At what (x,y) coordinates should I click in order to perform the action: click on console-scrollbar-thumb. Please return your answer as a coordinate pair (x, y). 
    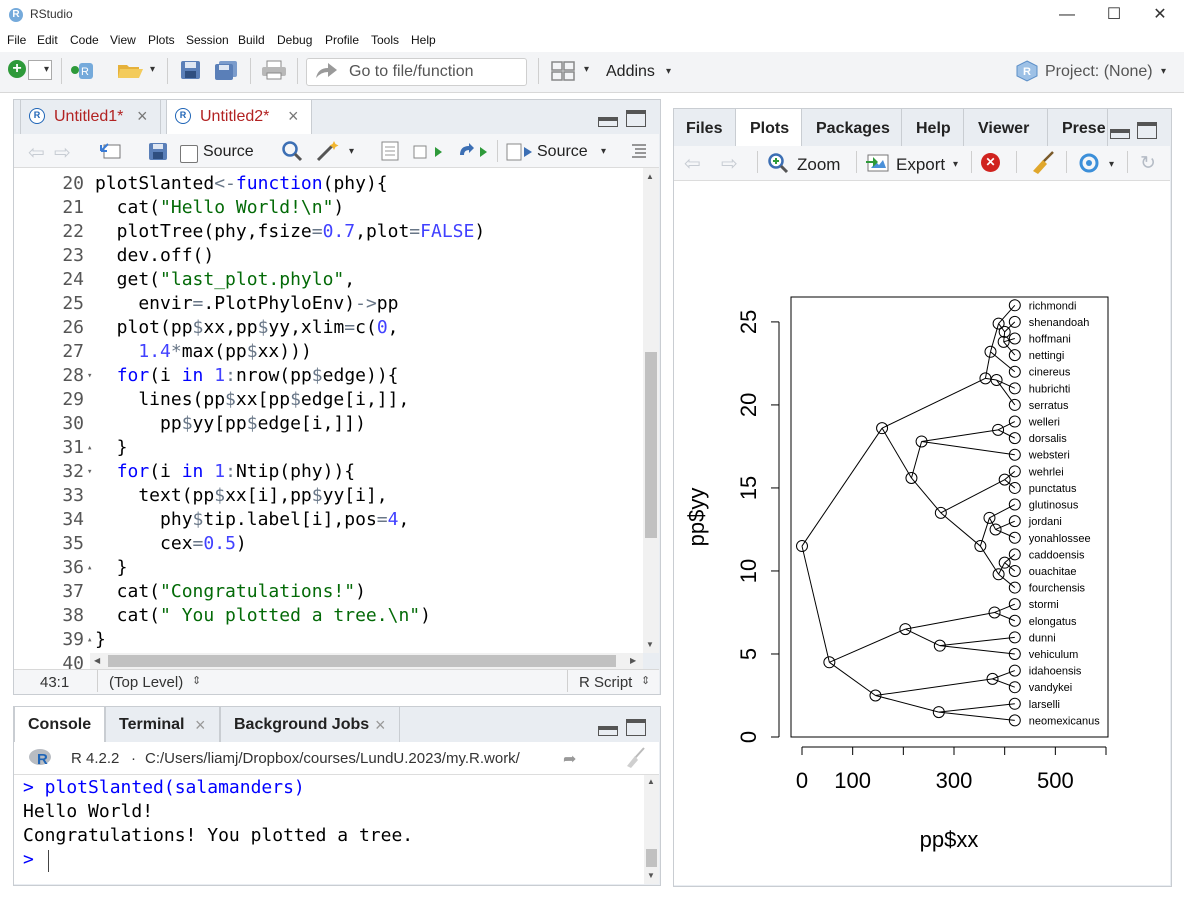
    Looking at the image, I should click on (651, 858).